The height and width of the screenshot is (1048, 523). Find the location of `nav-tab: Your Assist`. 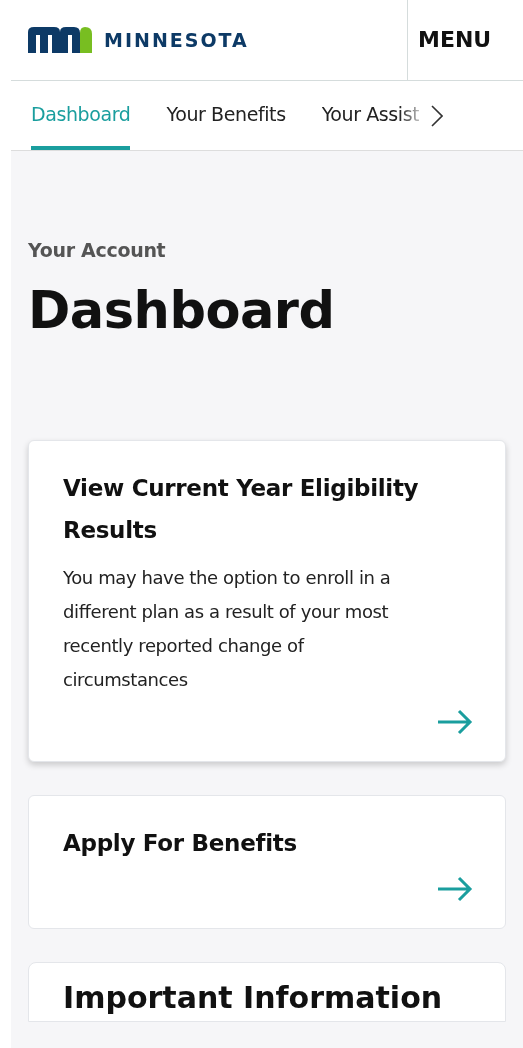

nav-tab: Your Assist is located at coordinates (370, 115).